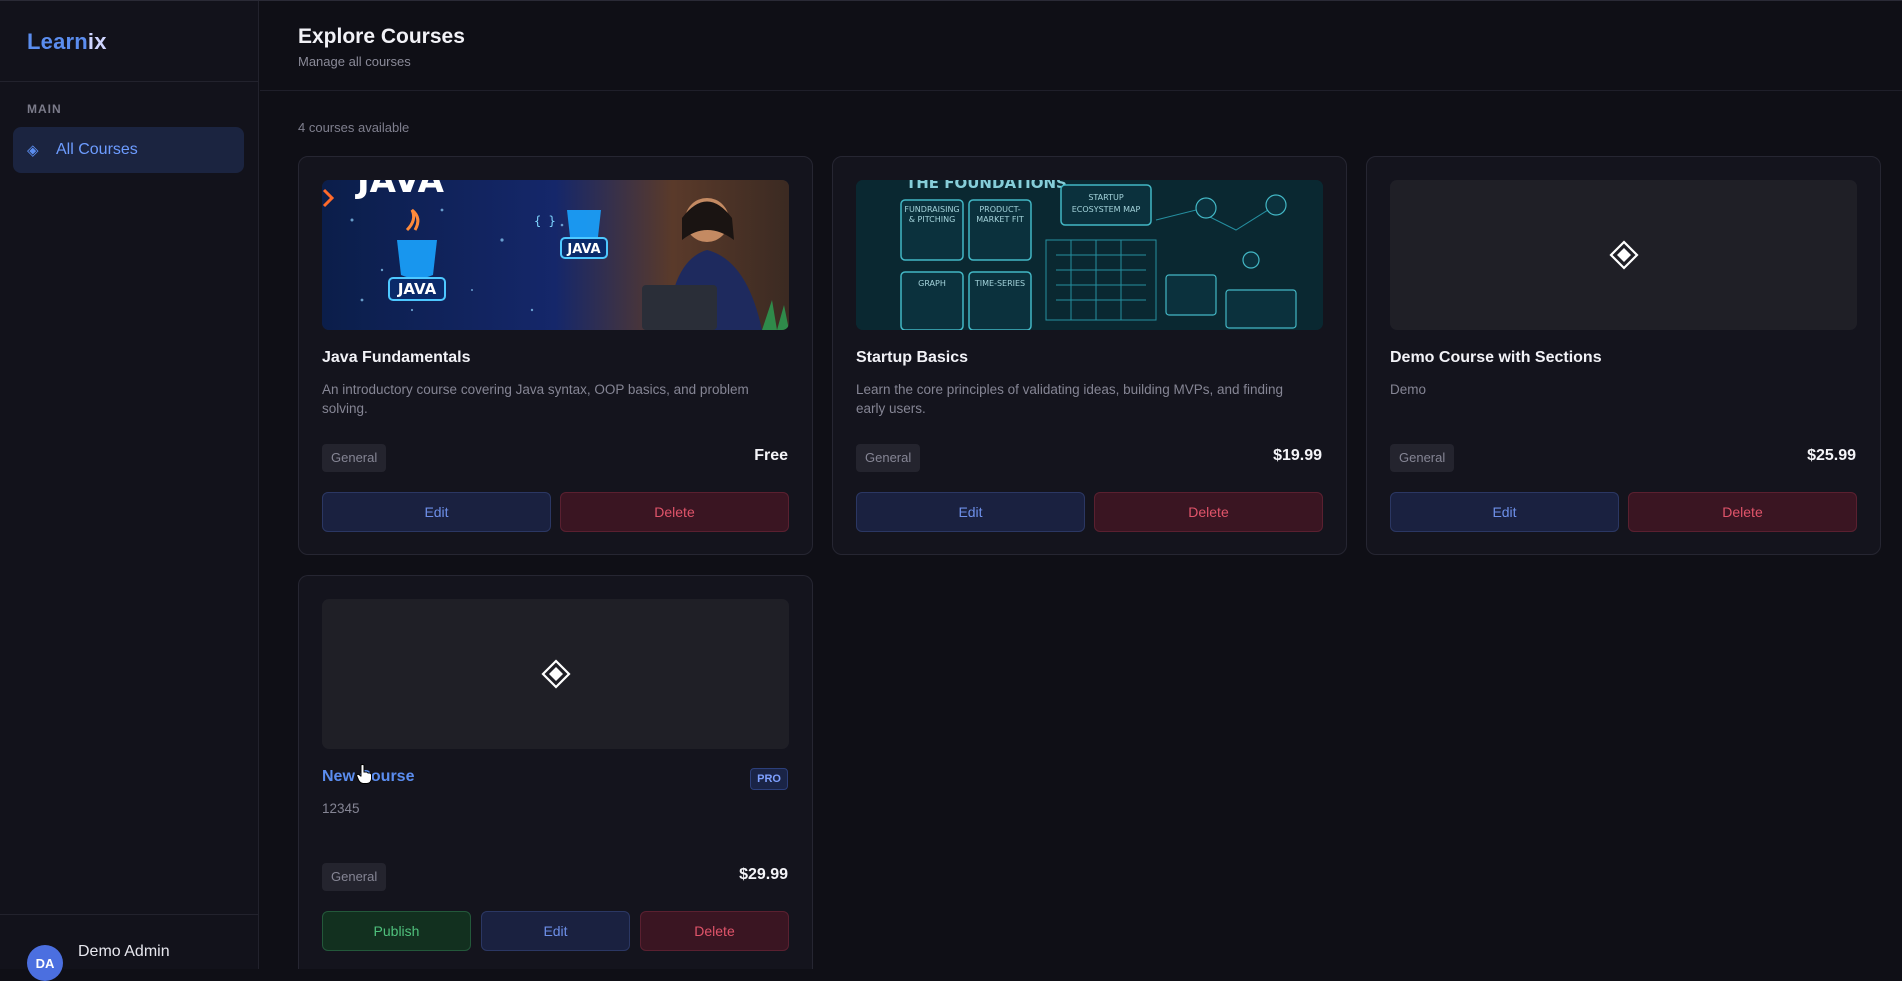  What do you see at coordinates (769, 779) in the screenshot?
I see `pro-badge: PRO` at bounding box center [769, 779].